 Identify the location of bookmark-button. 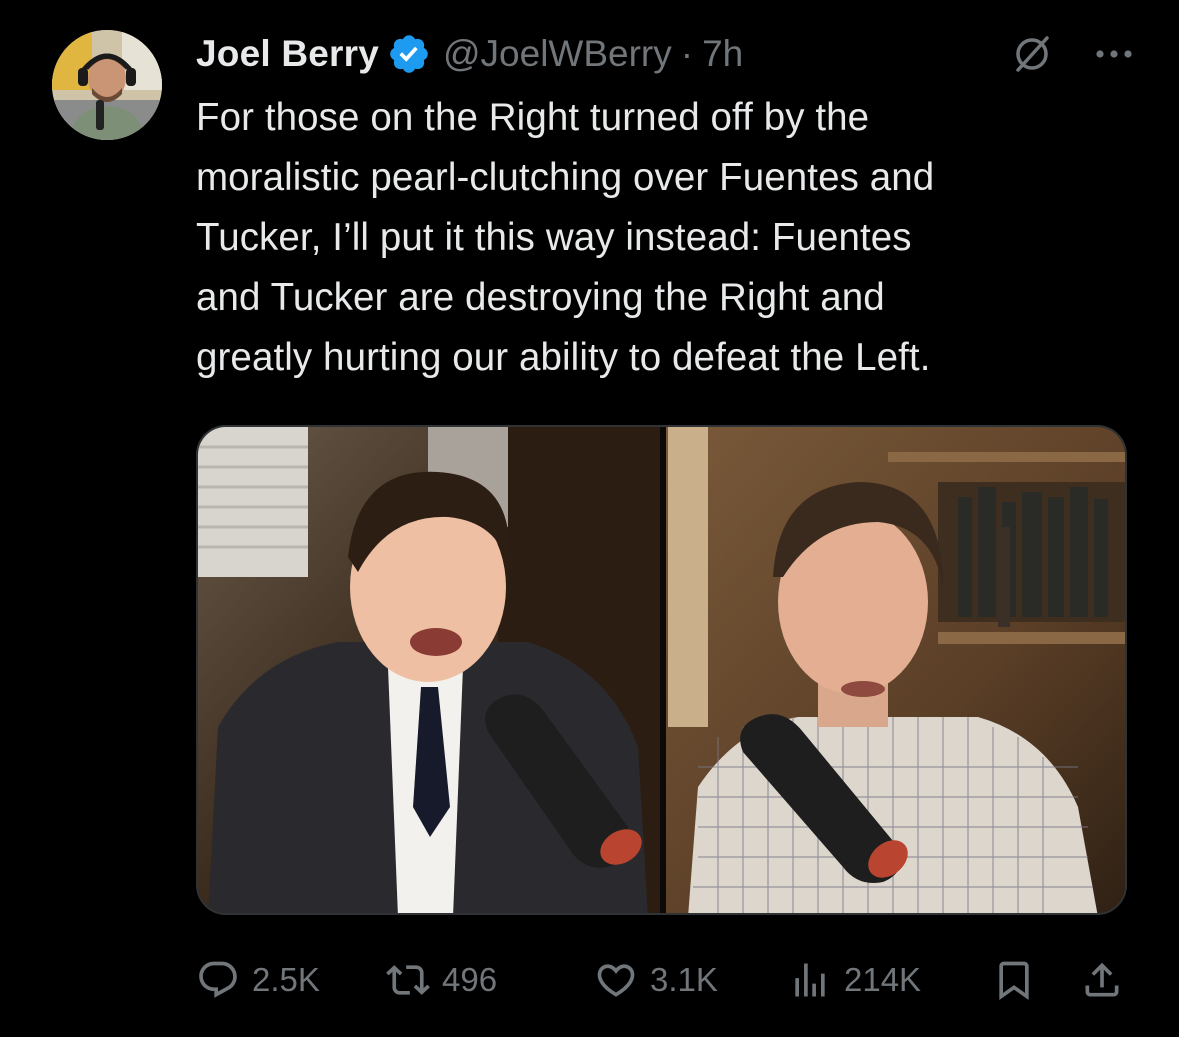
(1020, 980).